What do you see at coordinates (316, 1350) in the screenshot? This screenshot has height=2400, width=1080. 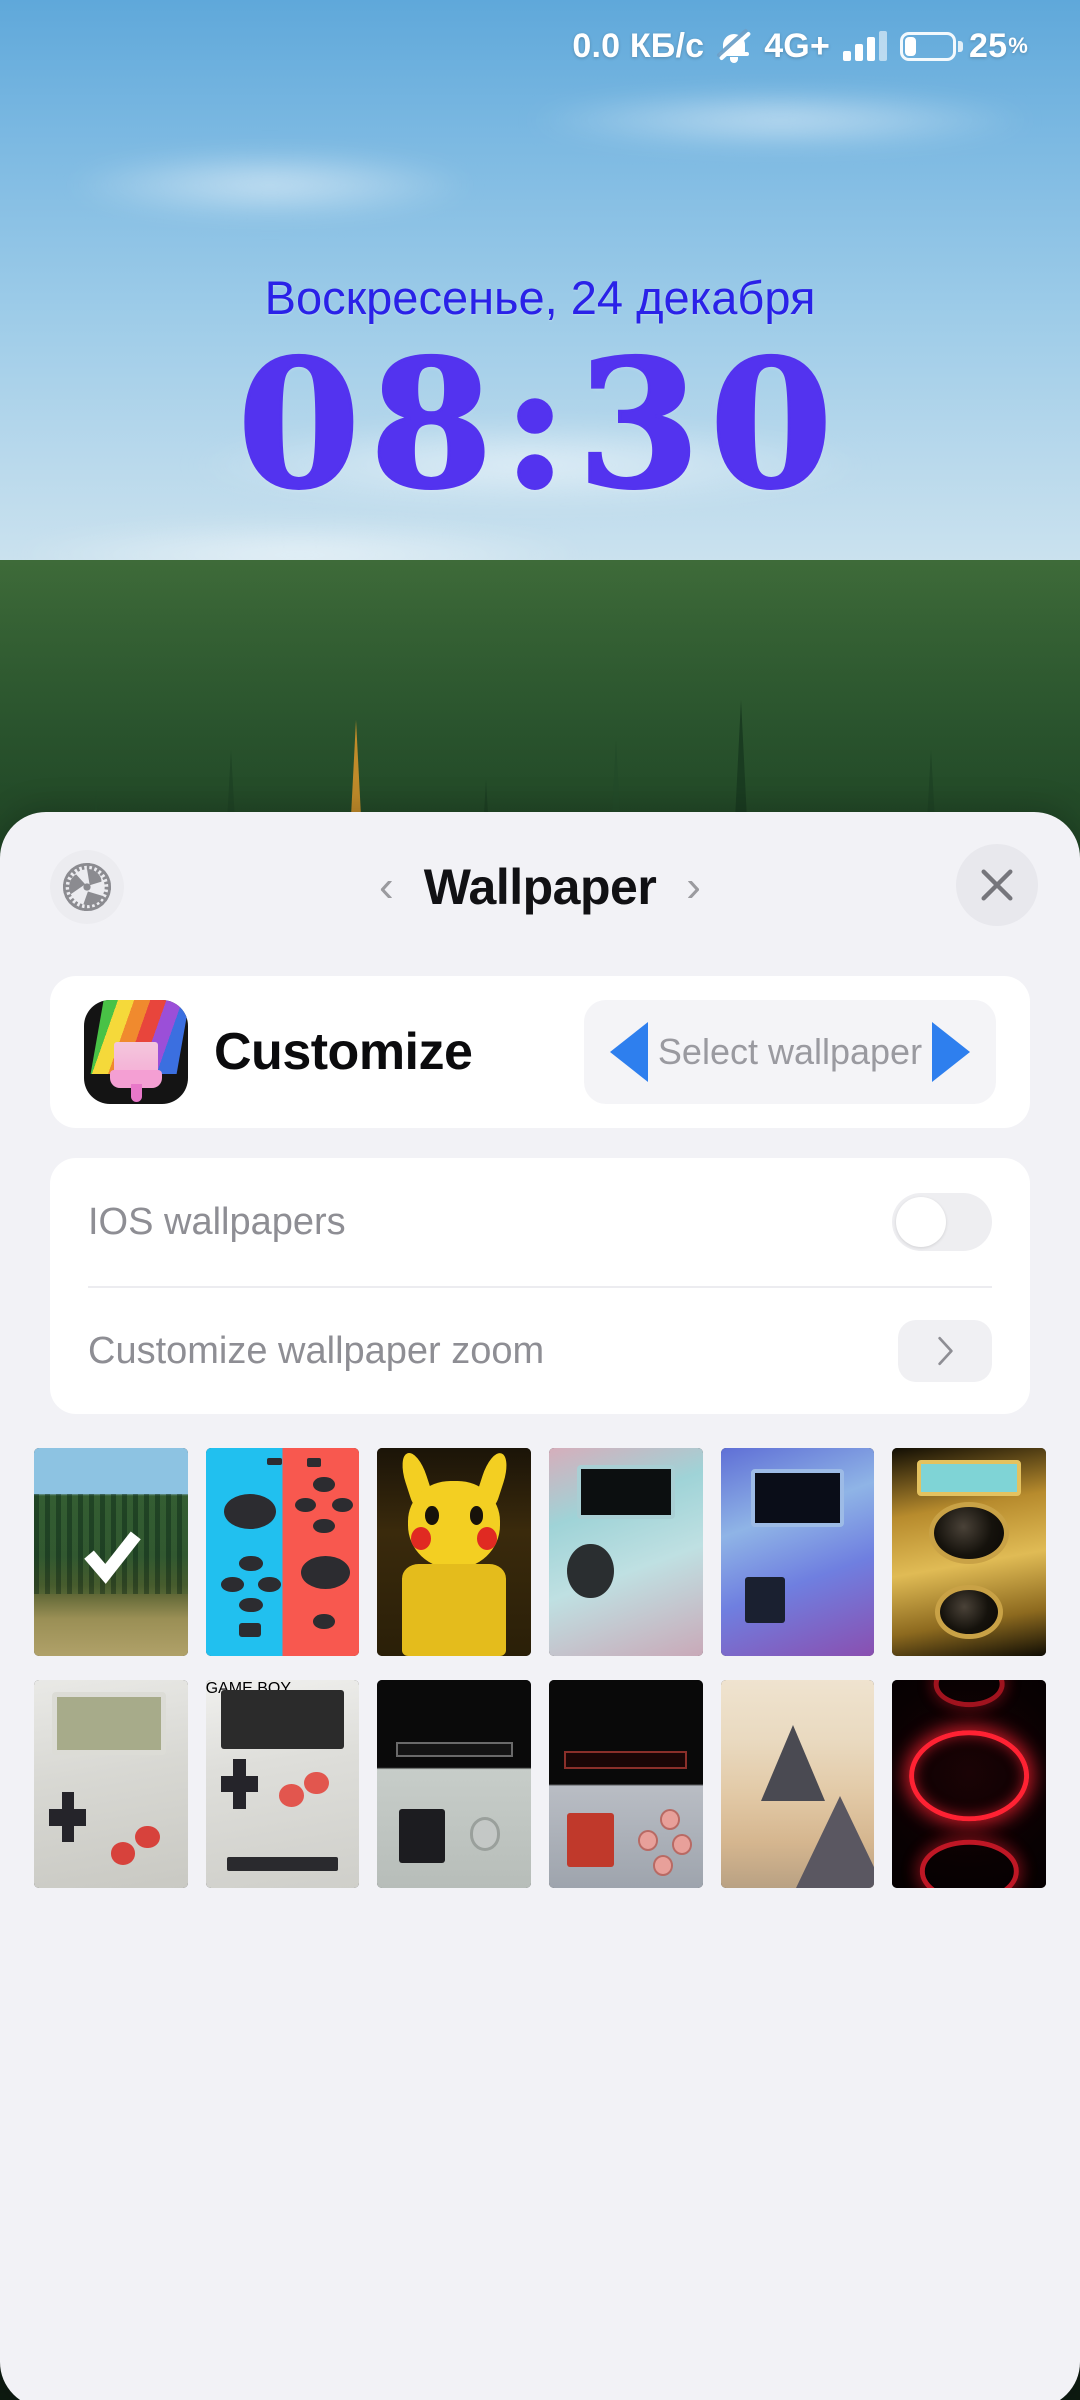 I see `setting-label: Customize wallpaper zoom` at bounding box center [316, 1350].